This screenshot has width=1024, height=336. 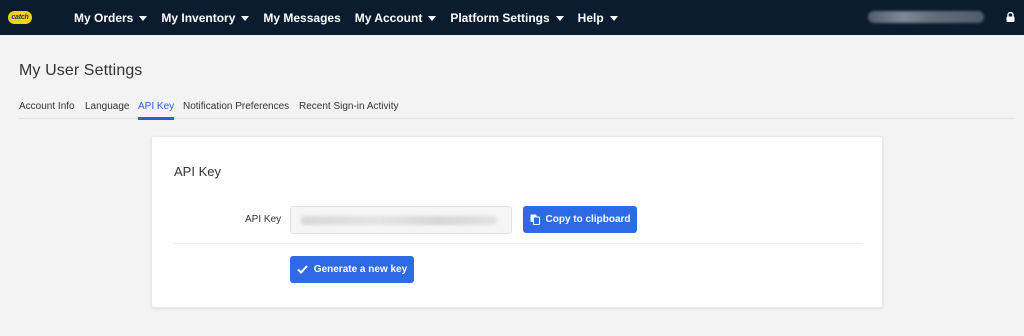 I want to click on divider, so click(x=518, y=243).